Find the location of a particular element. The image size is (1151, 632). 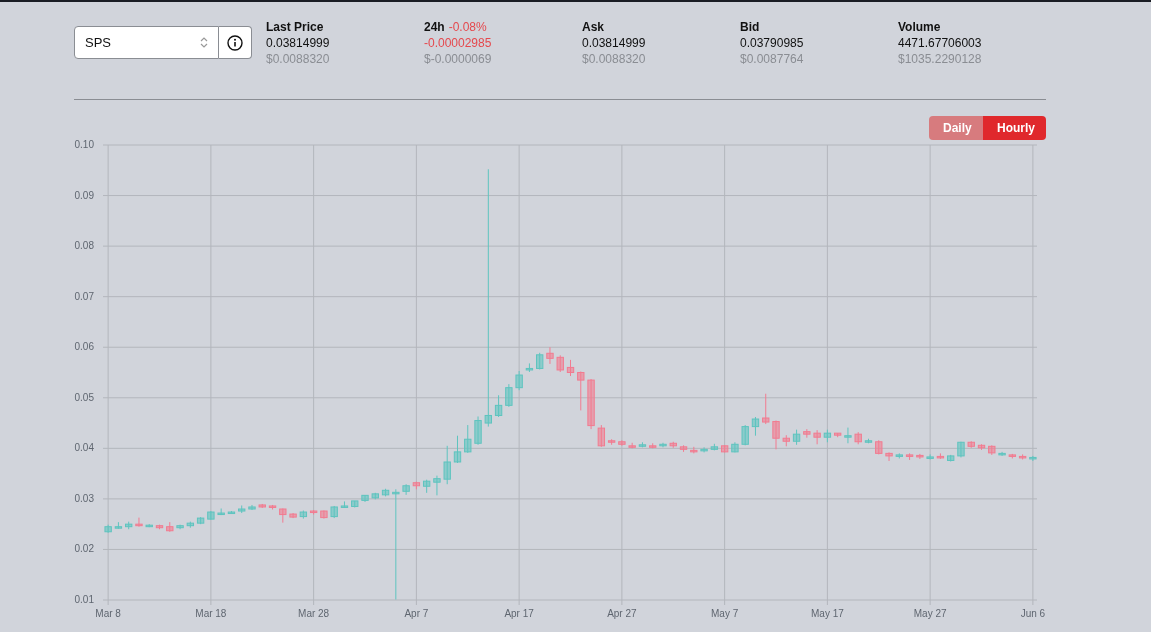

axis-label: 0.01 is located at coordinates (84, 599).